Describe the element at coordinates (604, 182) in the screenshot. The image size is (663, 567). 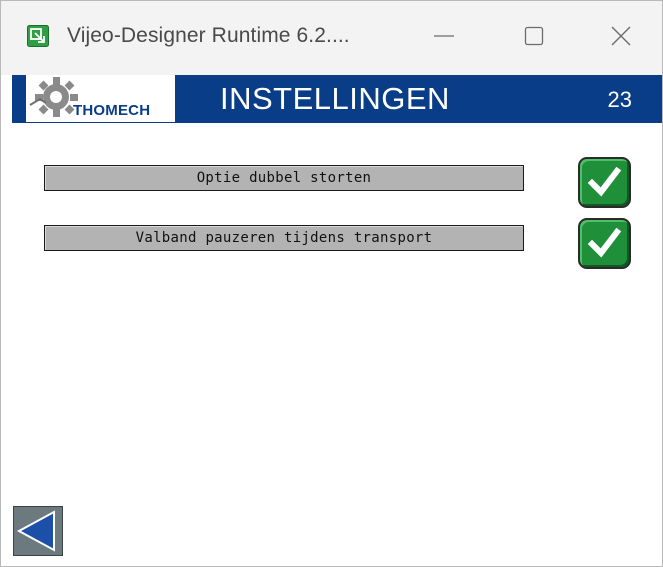
I see `toggle-dubbel-storten` at that location.